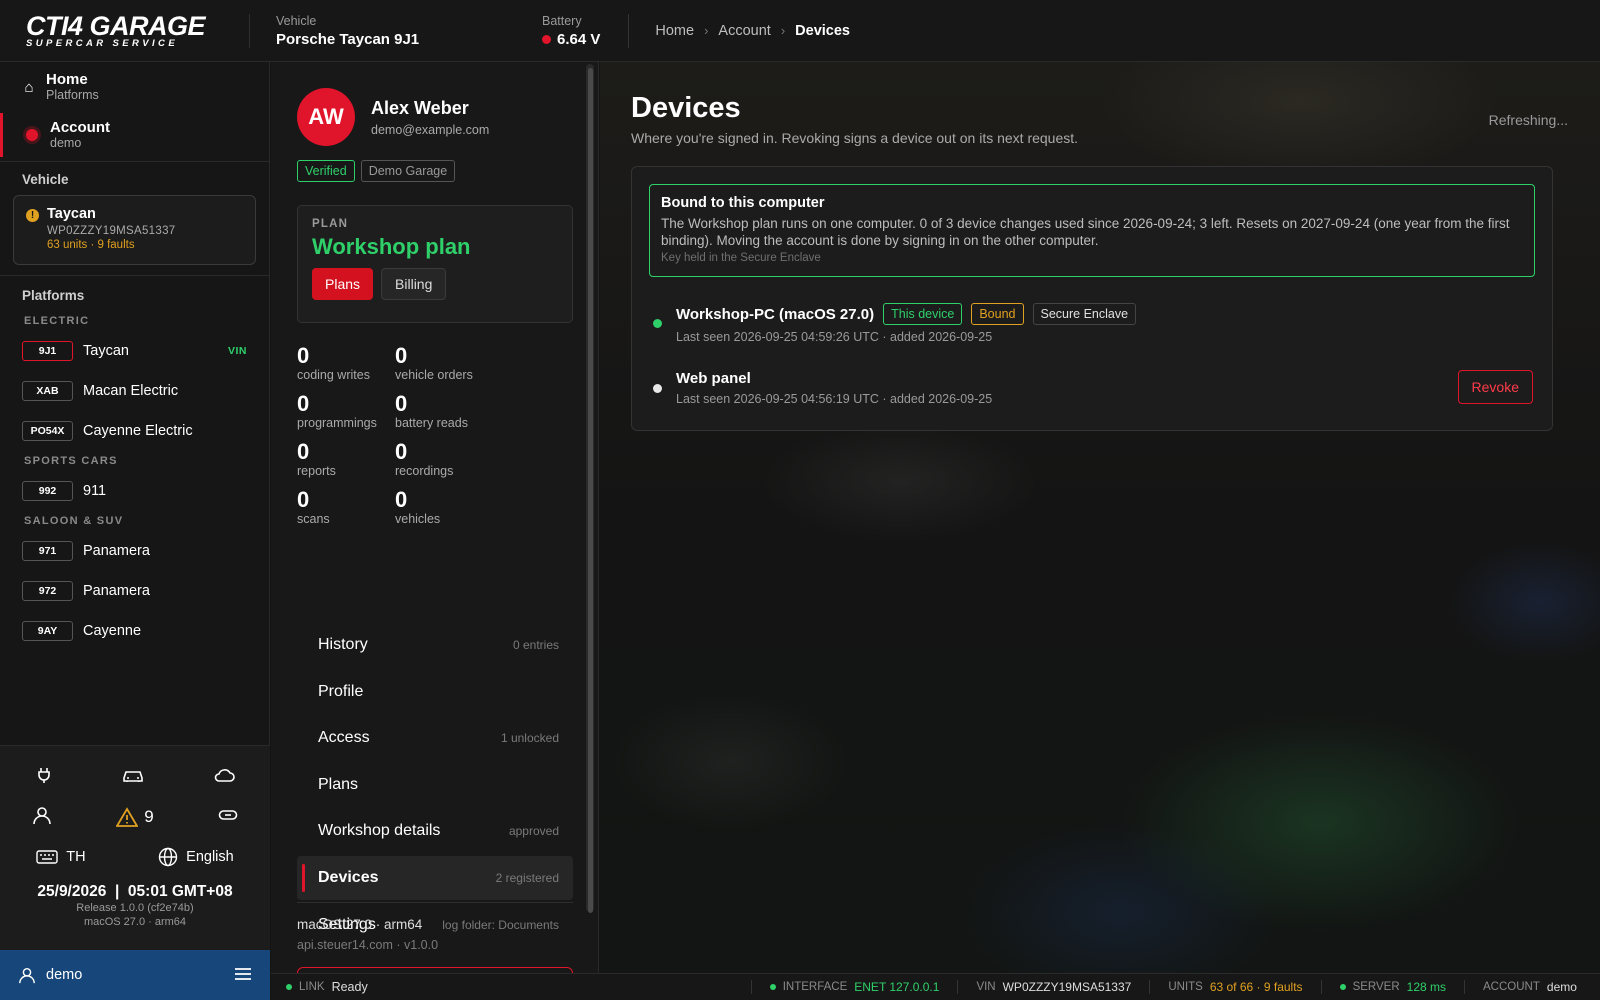  Describe the element at coordinates (1235, 987) in the screenshot. I see `status-units: UNITS 63 of 66 · 9 faults` at that location.